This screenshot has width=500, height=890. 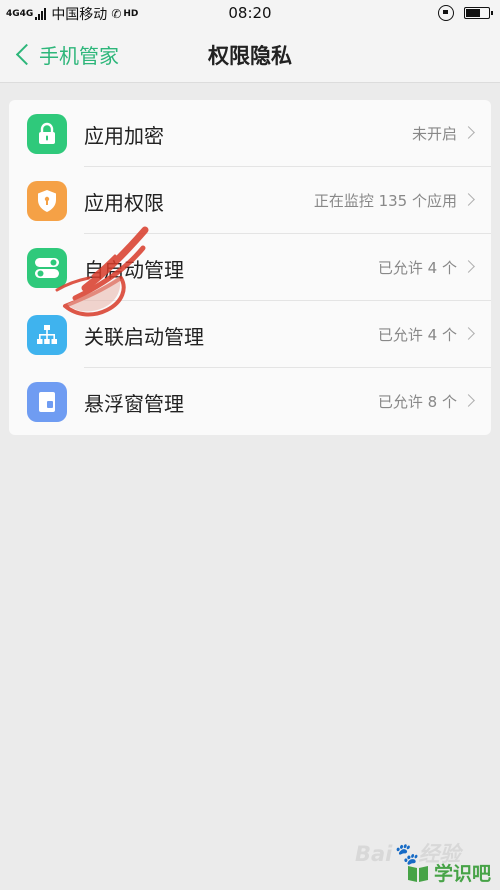 What do you see at coordinates (250, 133) in the screenshot?
I see `list-item-app-encryption: 应用加密 未开启` at bounding box center [250, 133].